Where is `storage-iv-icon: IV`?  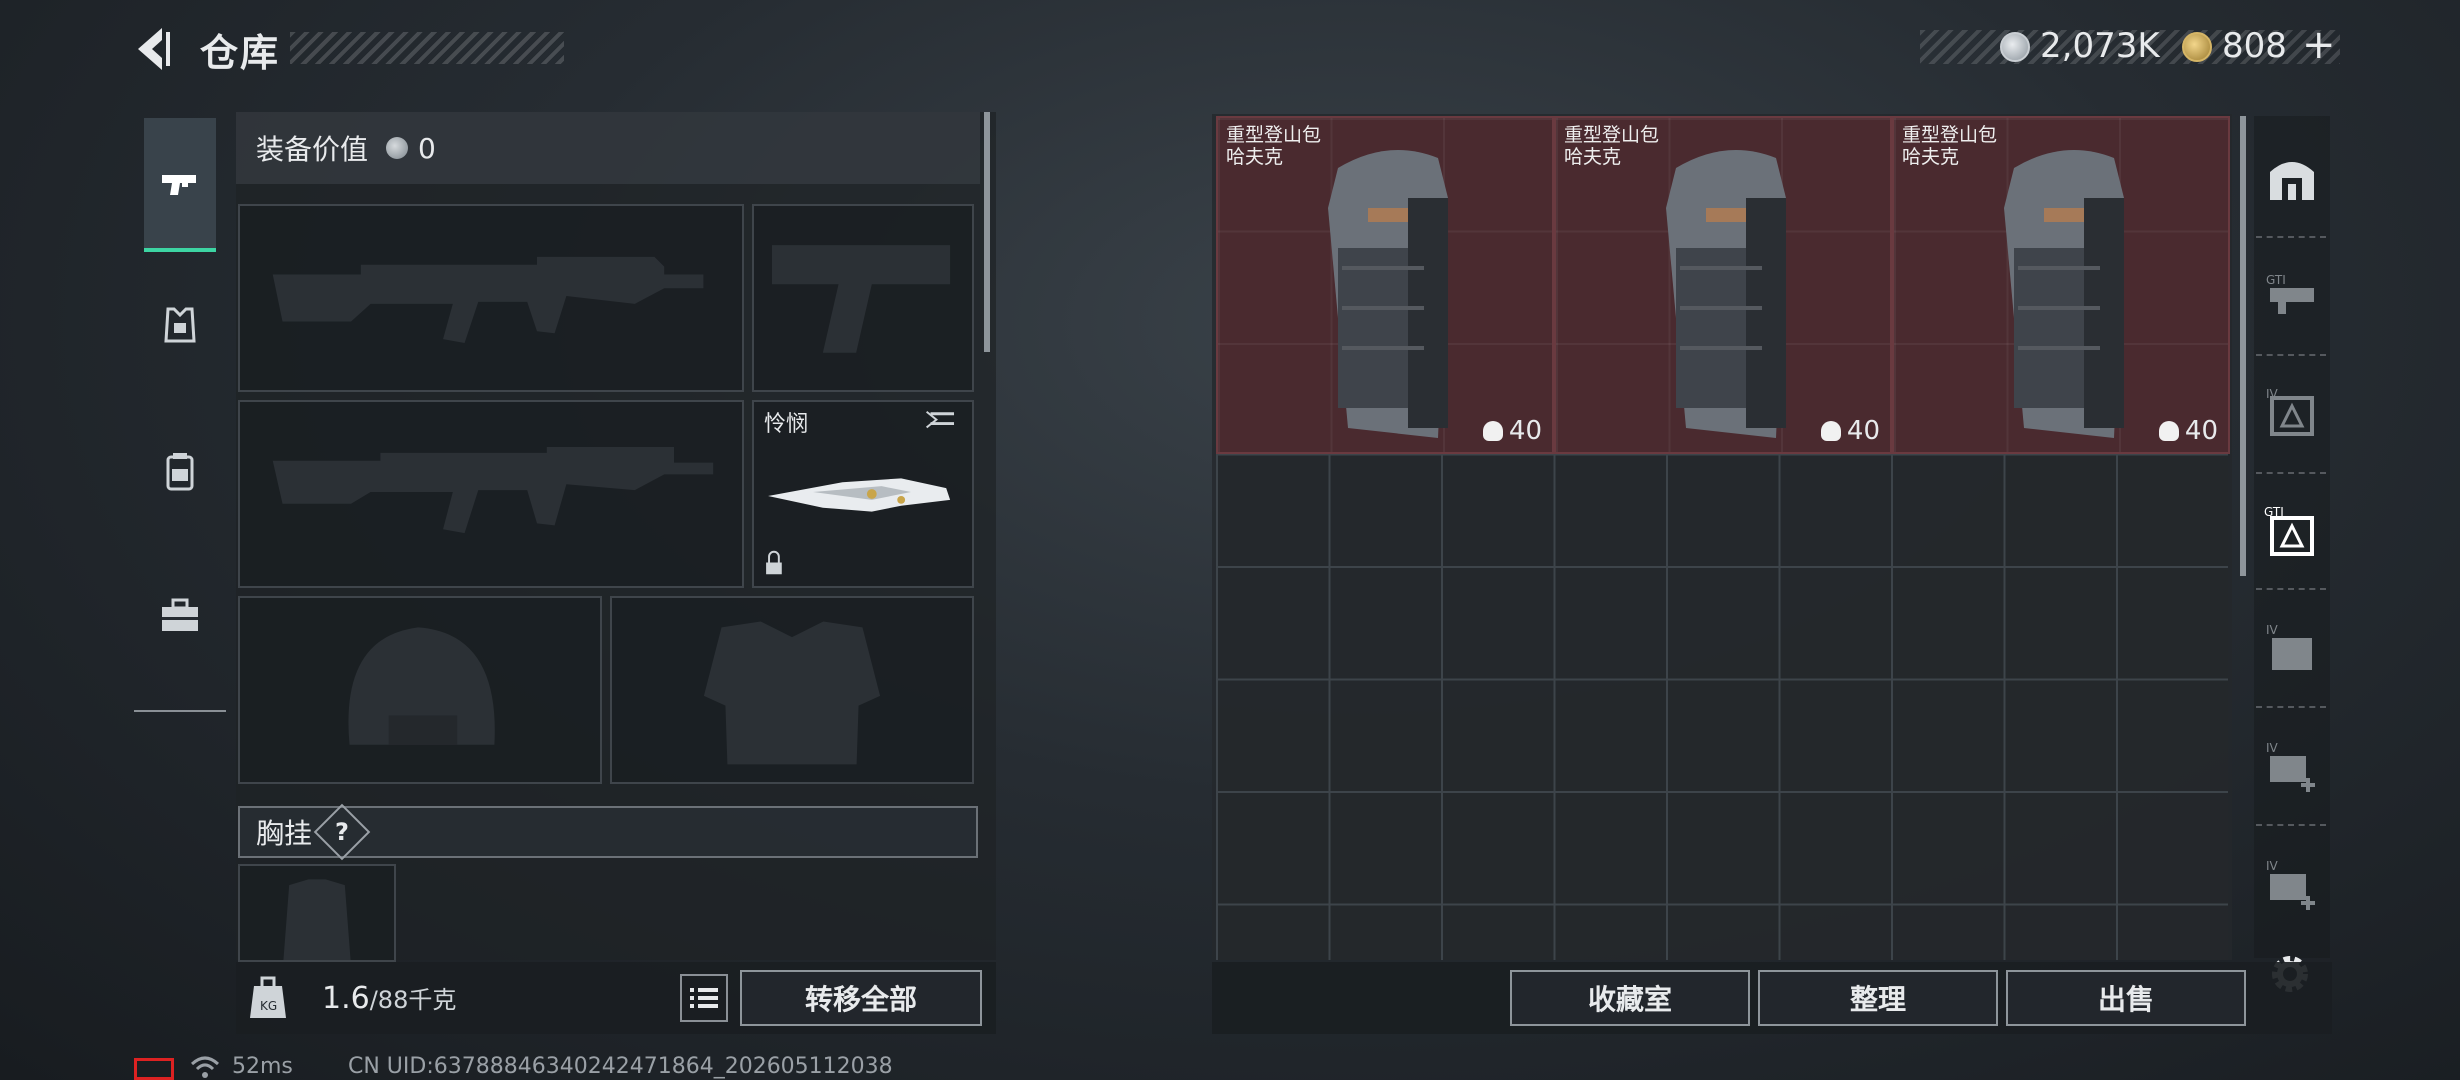 storage-iv-icon: IV is located at coordinates (2290, 411).